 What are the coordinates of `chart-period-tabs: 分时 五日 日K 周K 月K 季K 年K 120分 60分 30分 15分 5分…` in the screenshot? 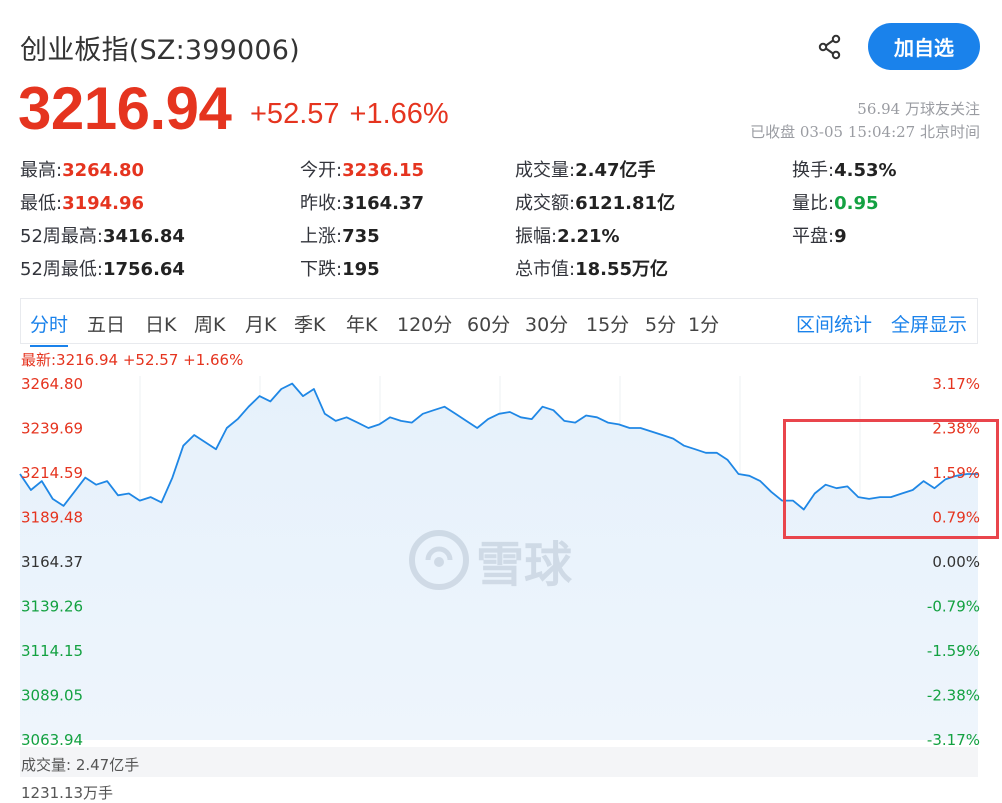 It's located at (499, 322).